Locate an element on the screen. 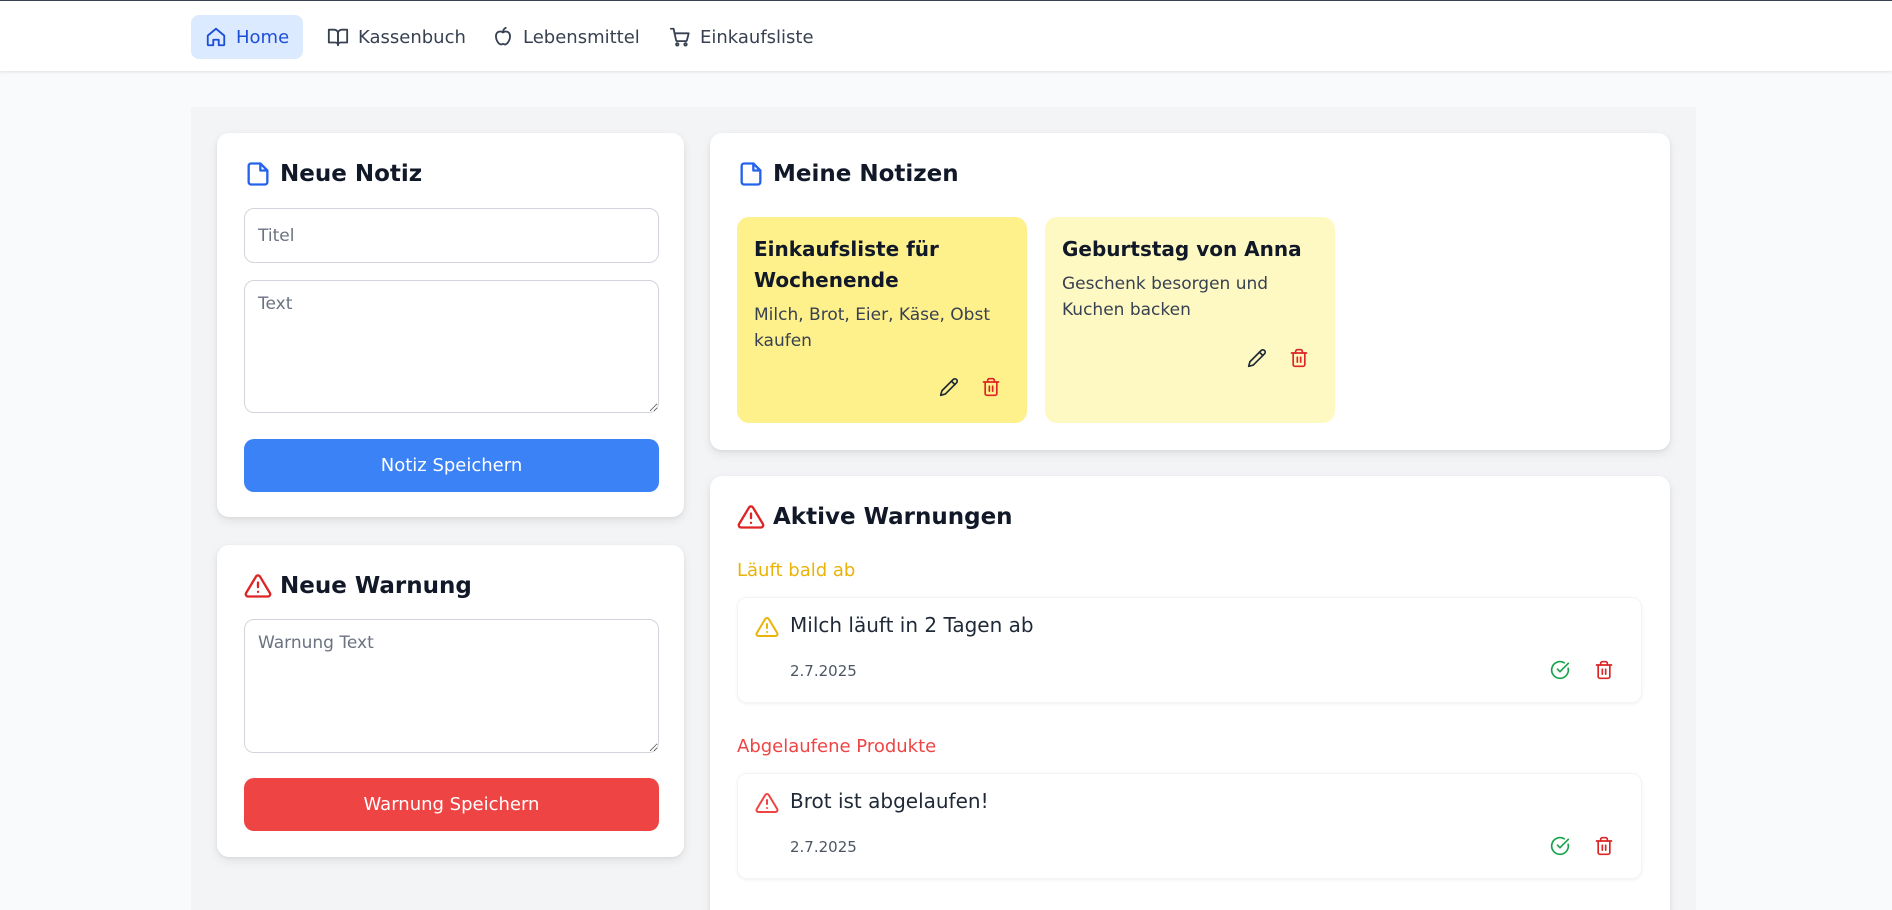 Image resolution: width=1892 pixels, height=910 pixels. nav-item-label: Kassenbuch is located at coordinates (412, 37).